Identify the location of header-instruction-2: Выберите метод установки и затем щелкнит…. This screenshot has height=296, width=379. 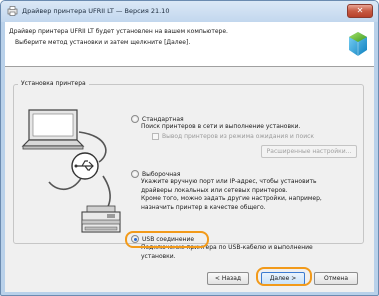
(103, 42).